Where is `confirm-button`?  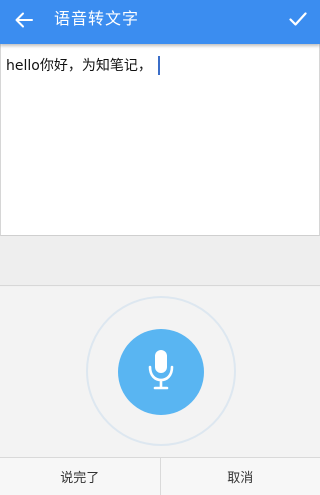
confirm-button is located at coordinates (298, 20).